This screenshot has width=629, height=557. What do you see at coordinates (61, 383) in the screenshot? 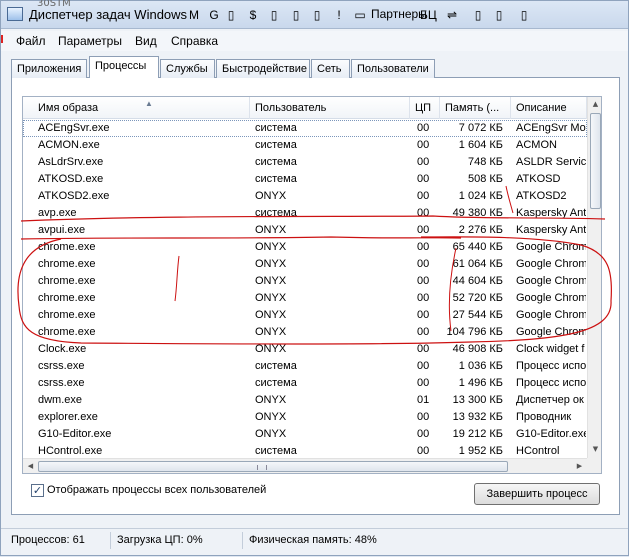
I see `process-name: csrss.exe` at bounding box center [61, 383].